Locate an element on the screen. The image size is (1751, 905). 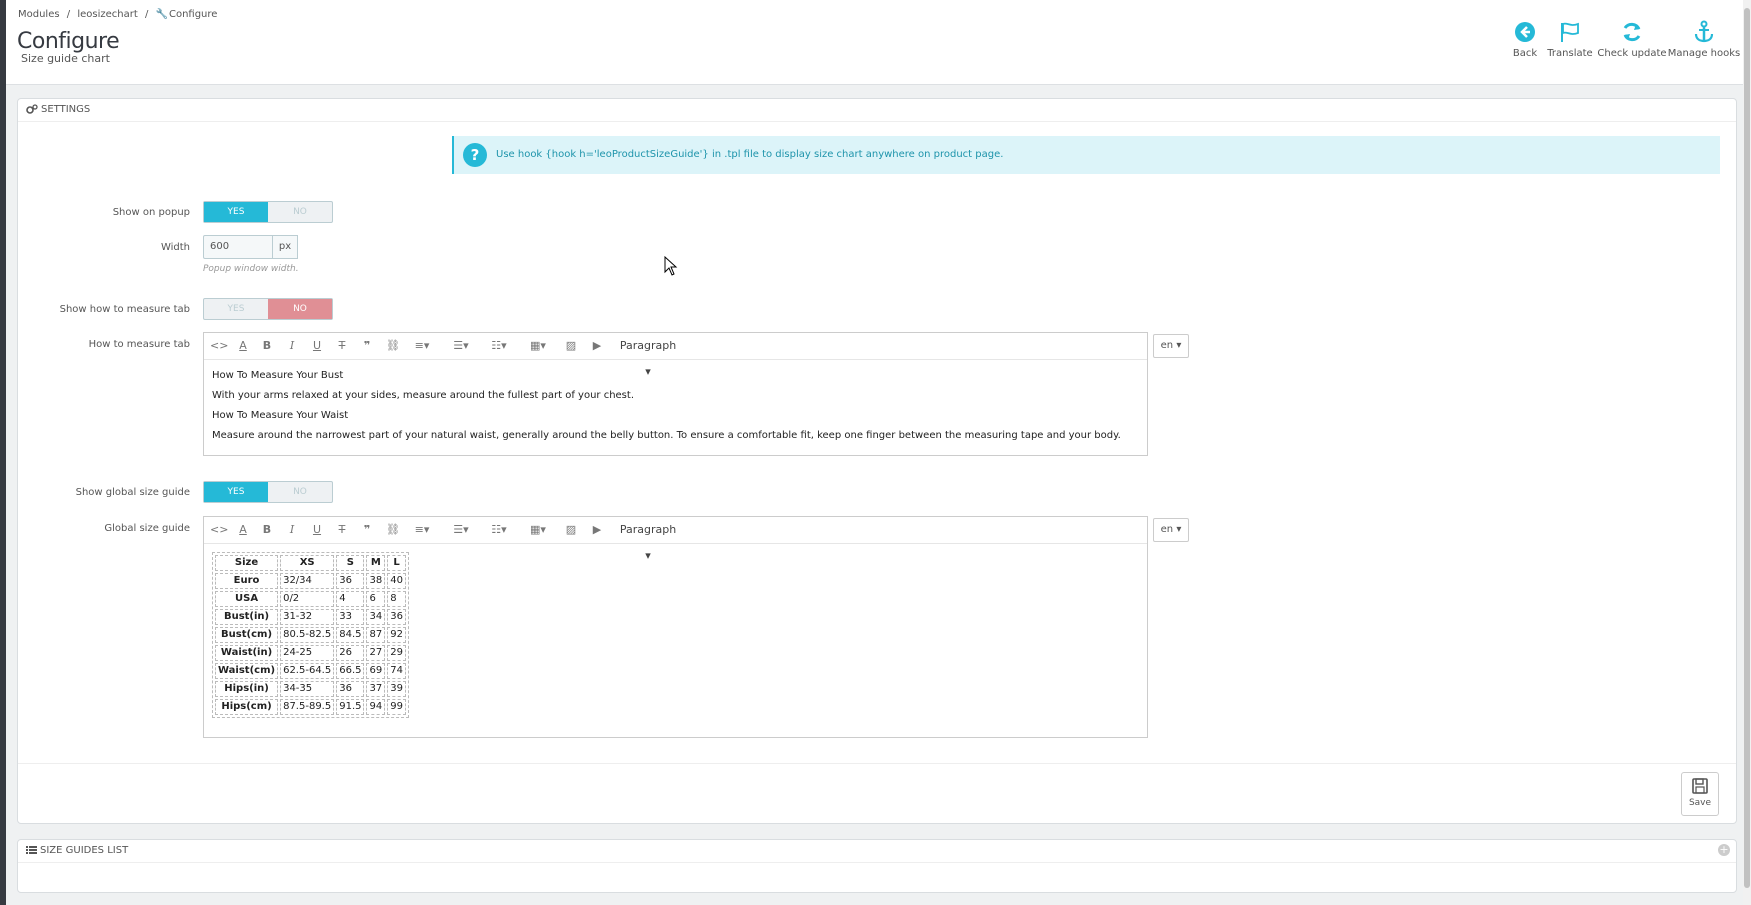
table-cell: 92 is located at coordinates (396, 635).